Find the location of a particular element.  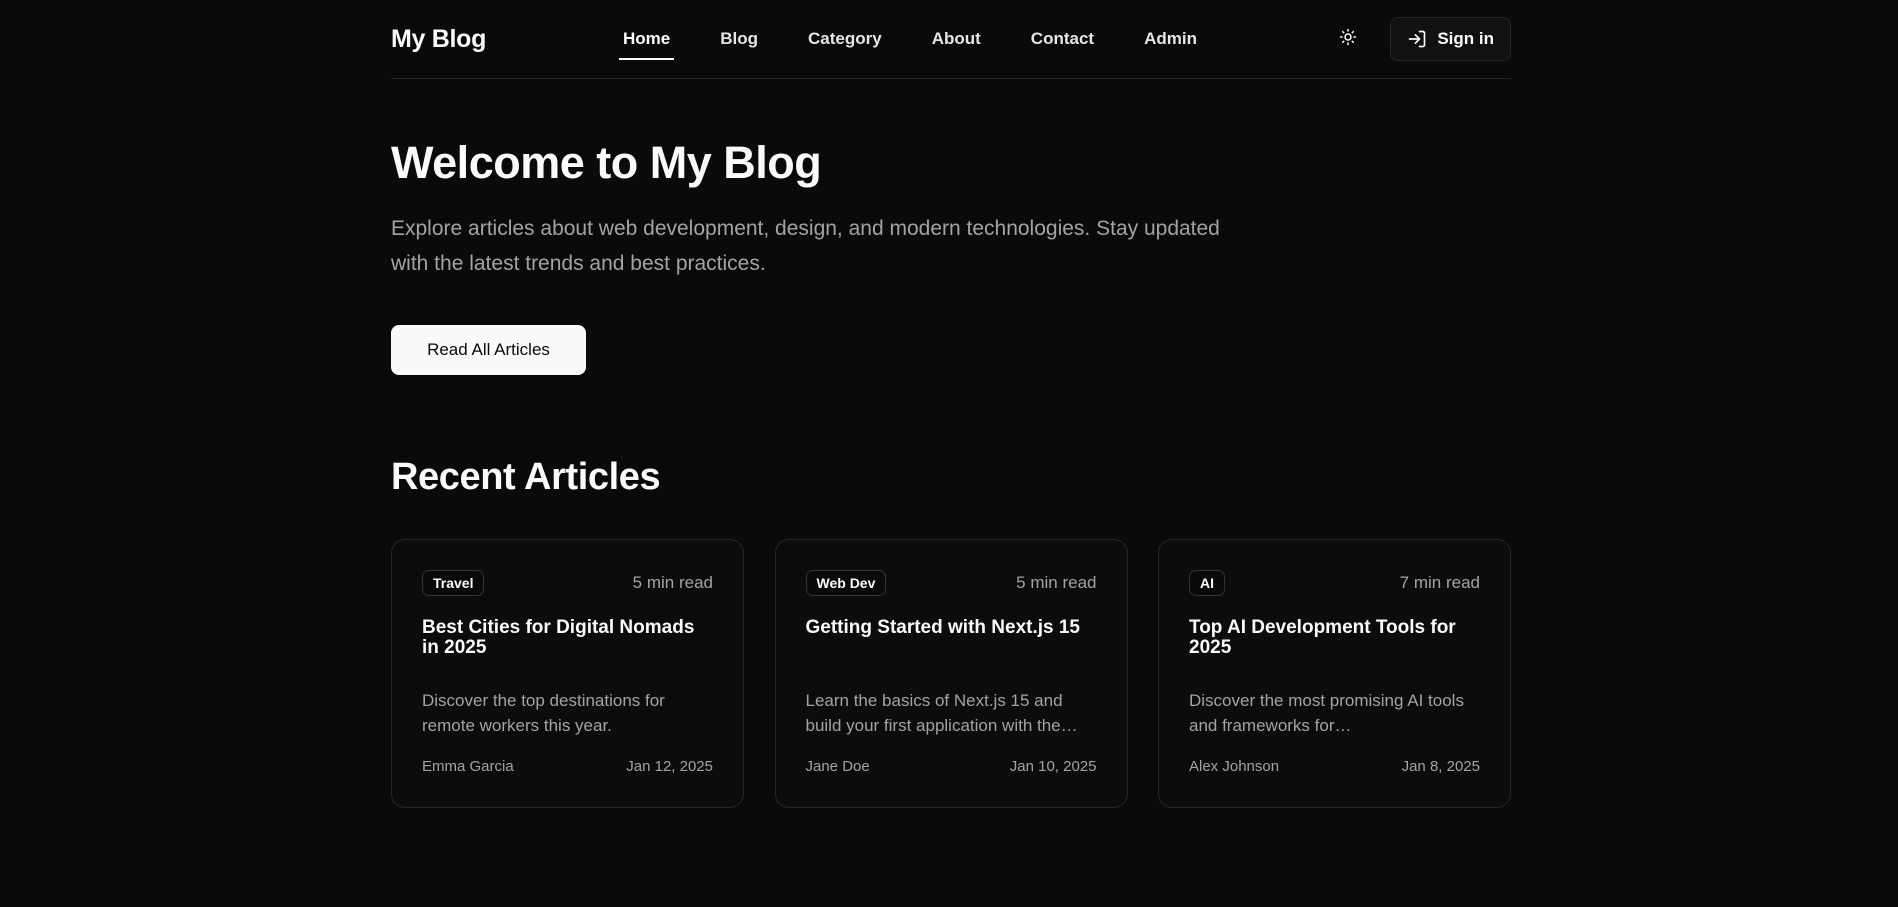

card-meta: AI 7 min read is located at coordinates (1334, 582).